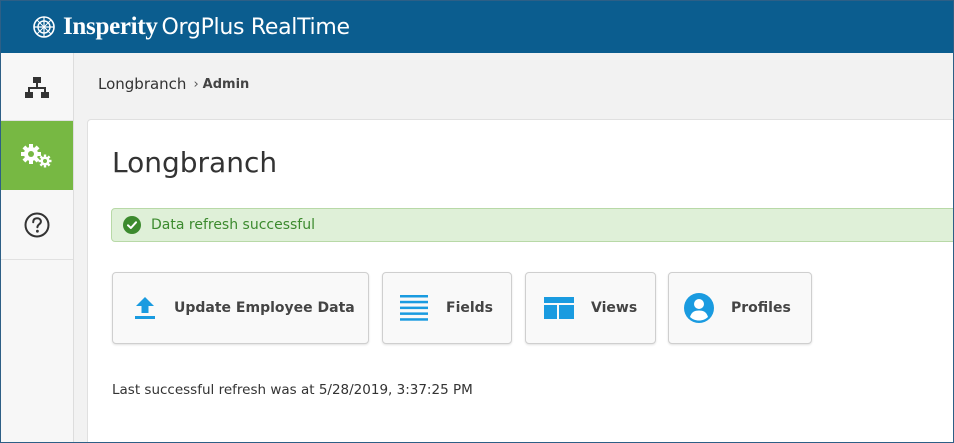  I want to click on update-employee-data-label: Update Employee Data, so click(264, 308).